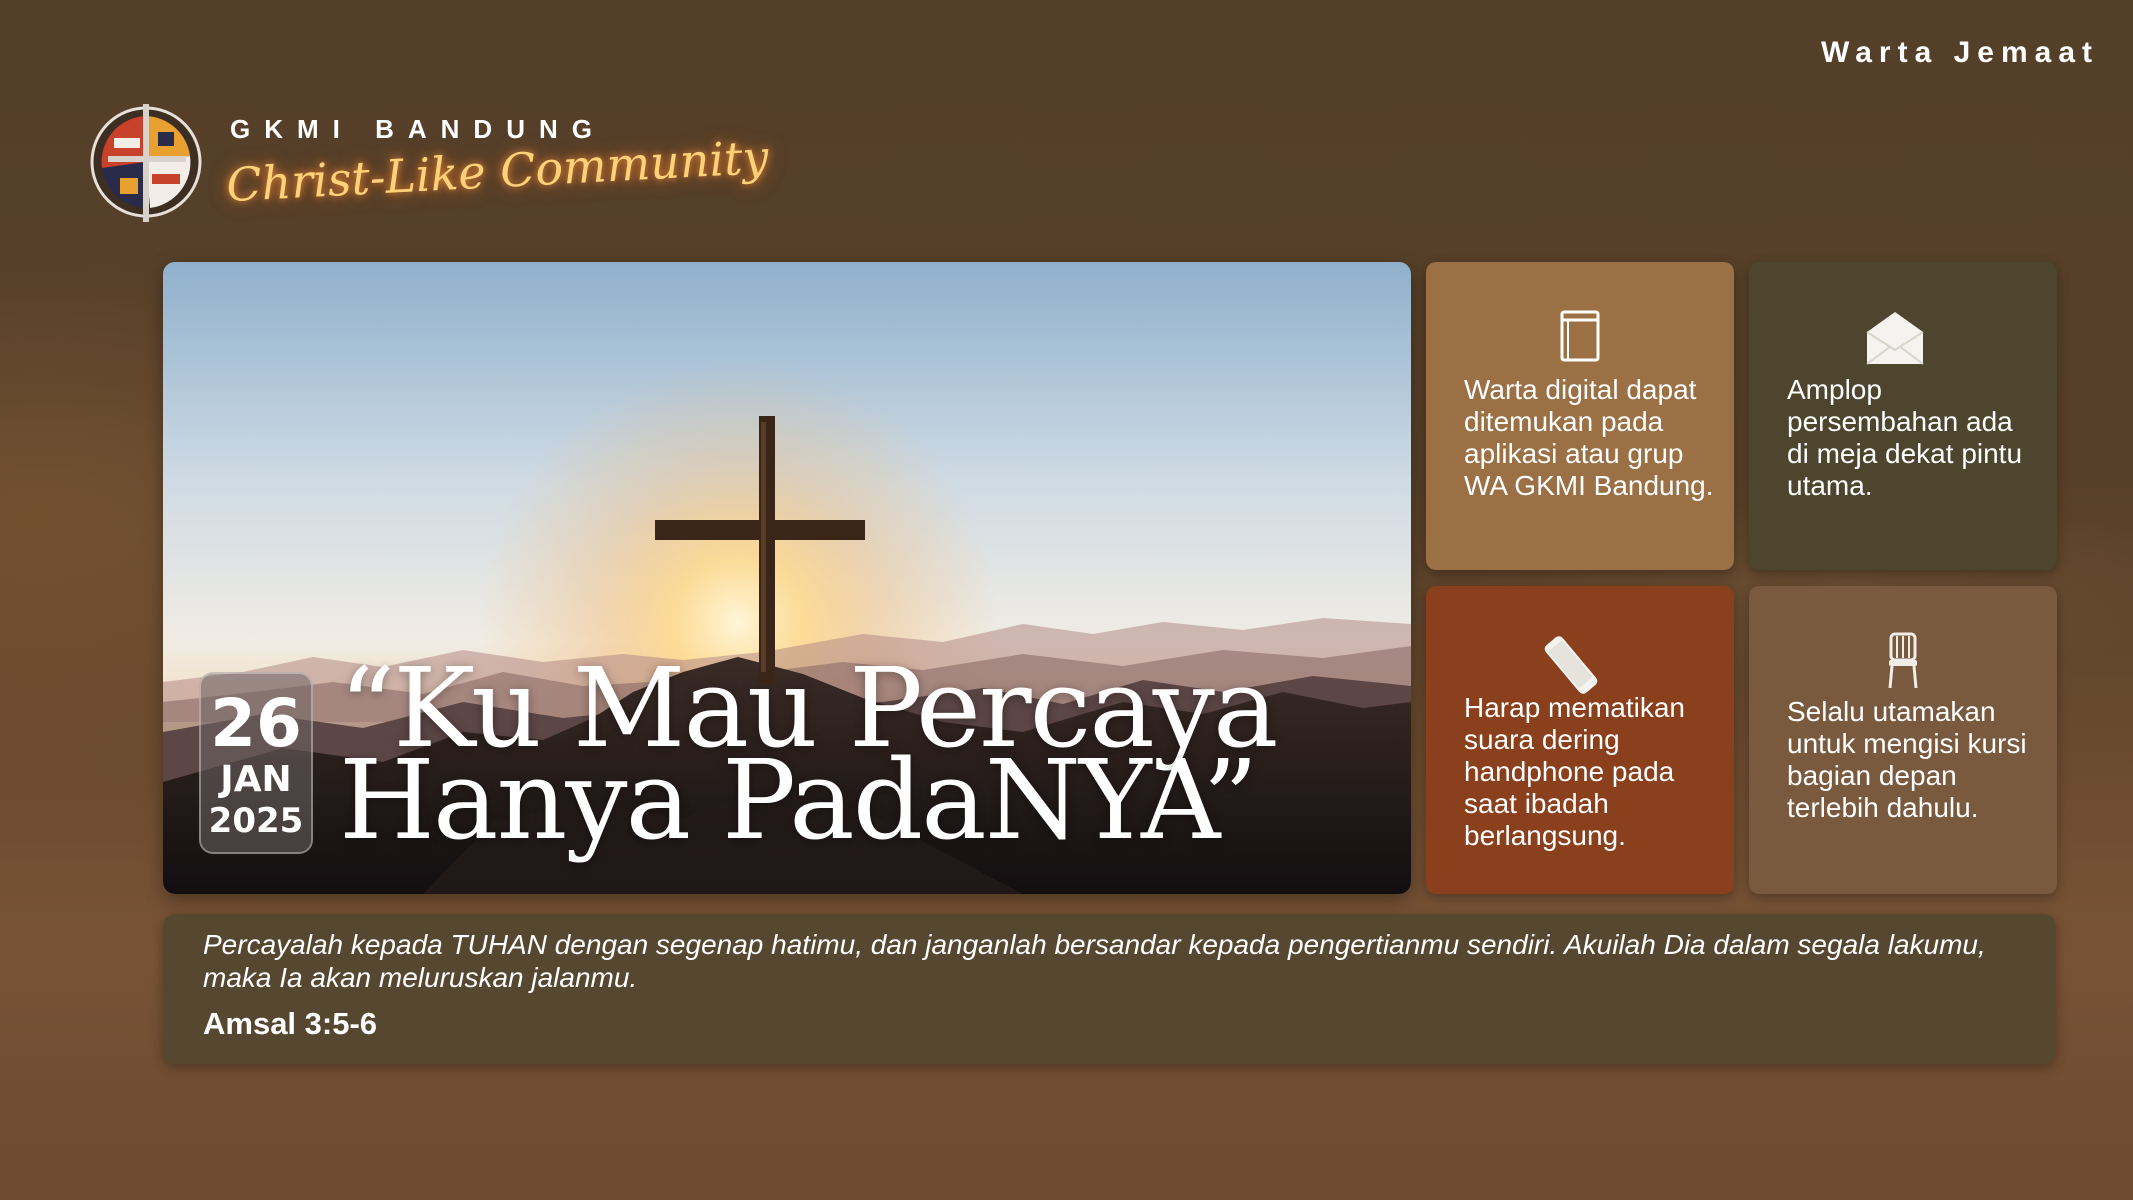 The image size is (2133, 1200). Describe the element at coordinates (1571, 665) in the screenshot. I see `phone-icon` at that location.